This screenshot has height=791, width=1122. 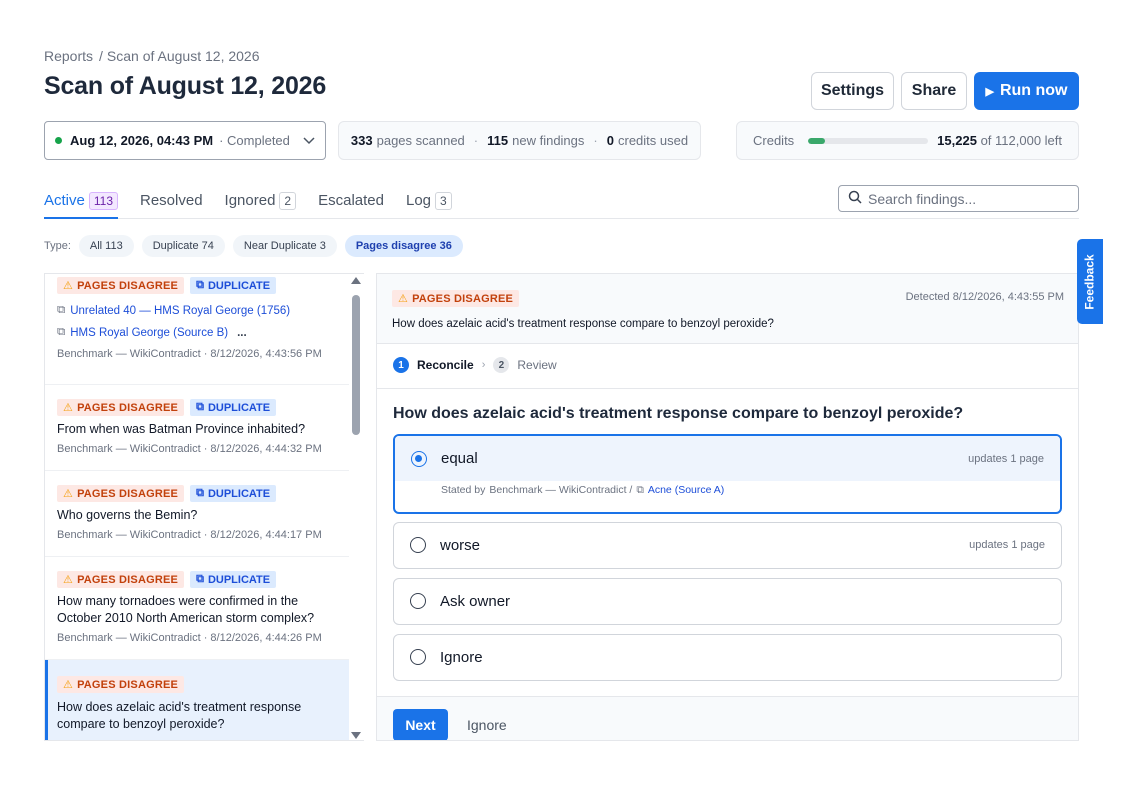 What do you see at coordinates (183, 246) in the screenshot?
I see `filter-chip-duplicate: Duplicate 74` at bounding box center [183, 246].